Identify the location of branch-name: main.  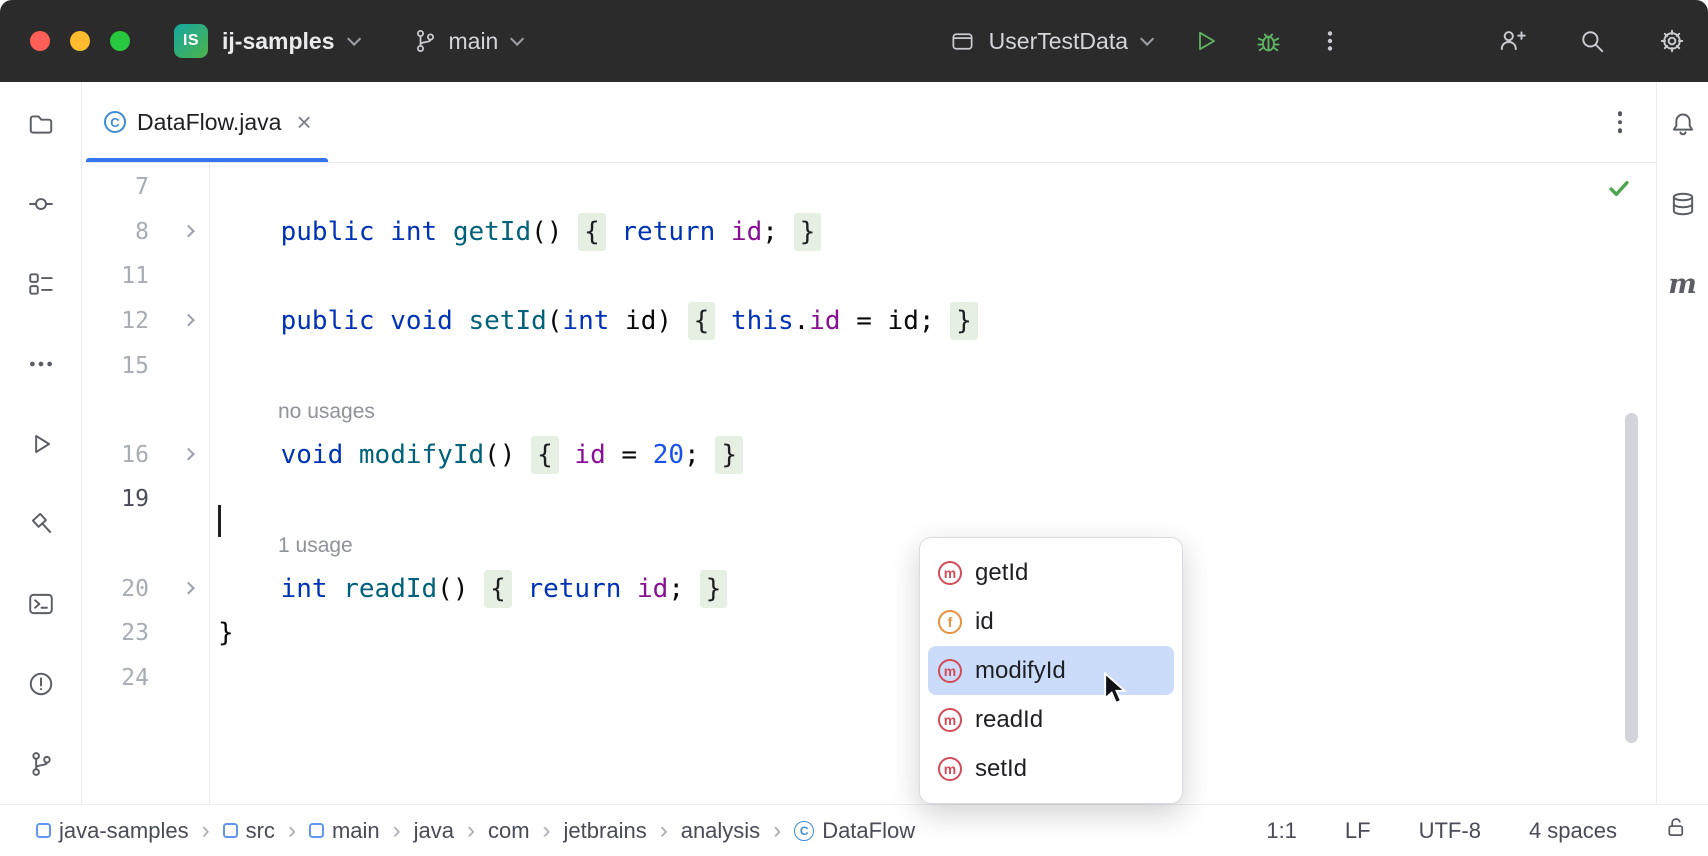
(474, 41).